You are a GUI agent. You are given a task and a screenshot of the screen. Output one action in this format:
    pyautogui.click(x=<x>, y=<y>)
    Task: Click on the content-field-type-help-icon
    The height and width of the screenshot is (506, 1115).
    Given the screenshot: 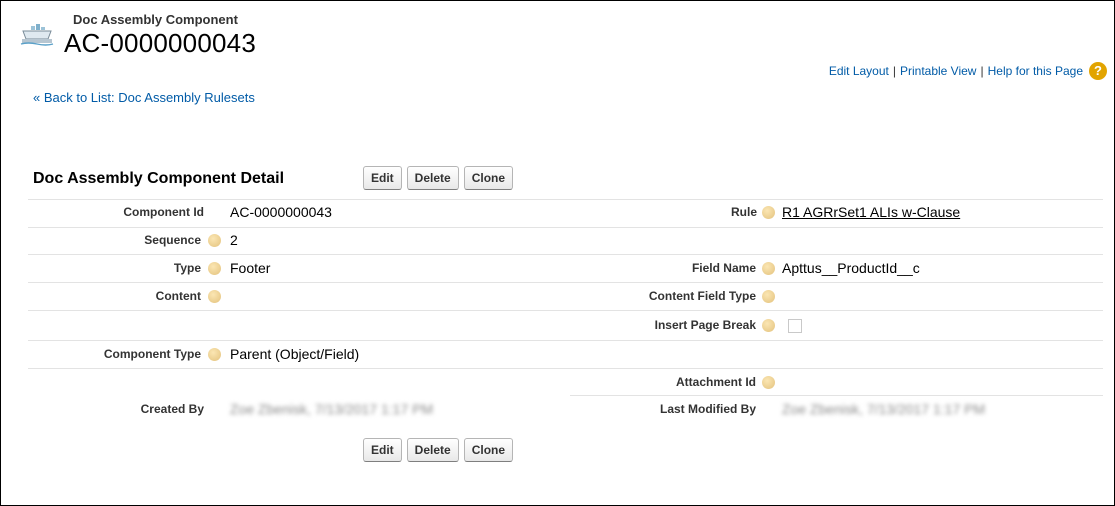 What is the action you would take?
    pyautogui.click(x=768, y=296)
    